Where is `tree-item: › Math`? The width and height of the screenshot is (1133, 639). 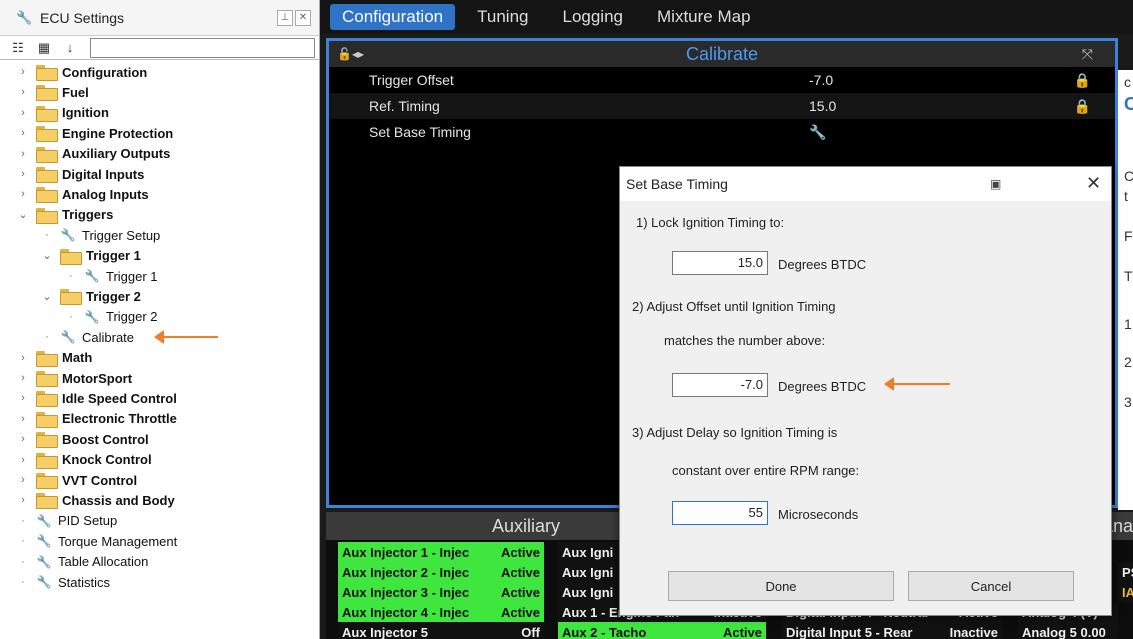
tree-item: › Math is located at coordinates (54, 358).